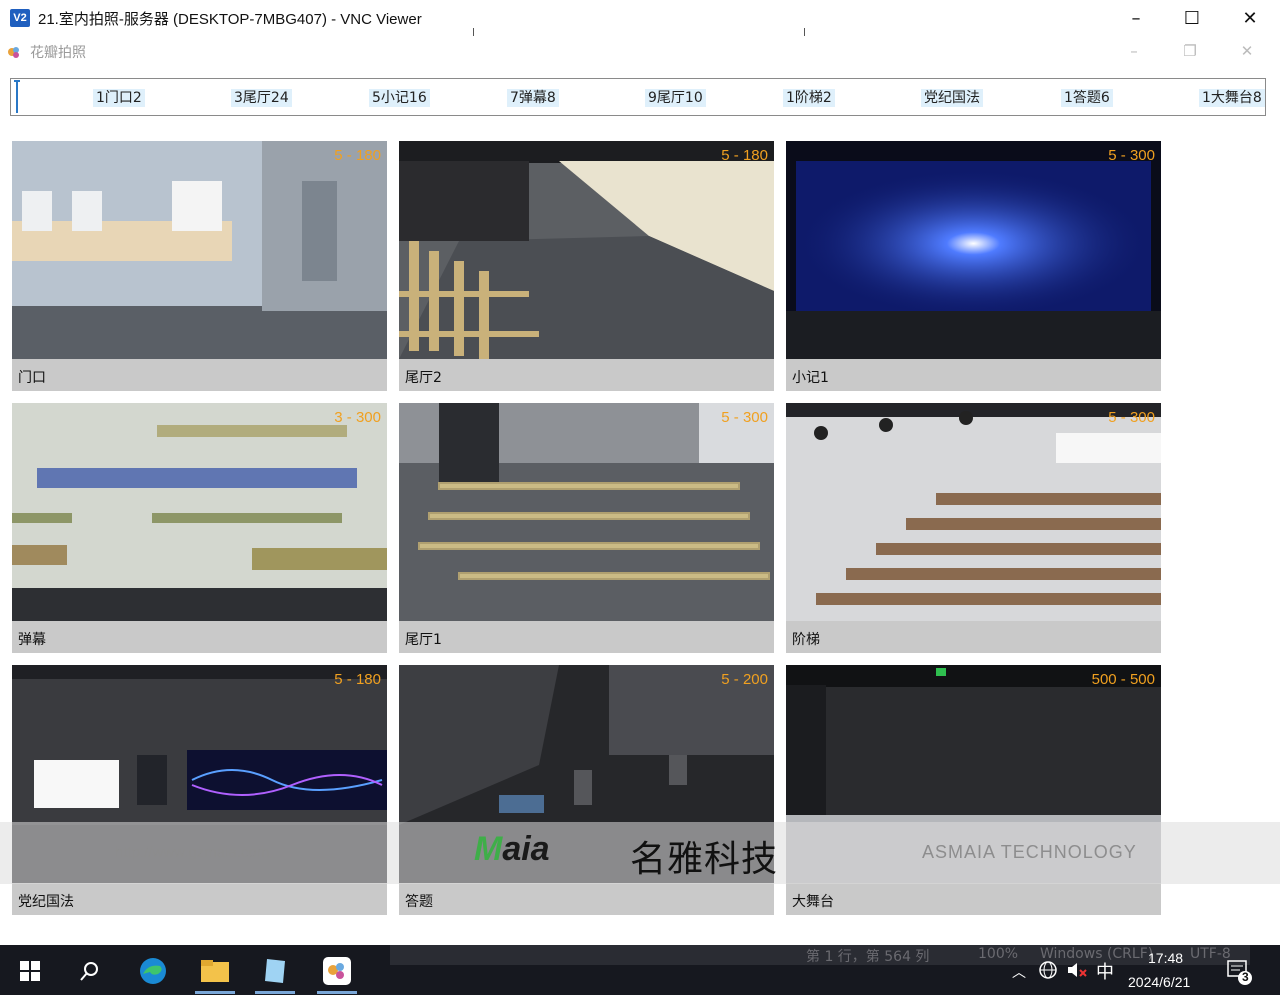 The height and width of the screenshot is (995, 1280). What do you see at coordinates (199, 637) in the screenshot?
I see `tile-caption: 弹幕` at bounding box center [199, 637].